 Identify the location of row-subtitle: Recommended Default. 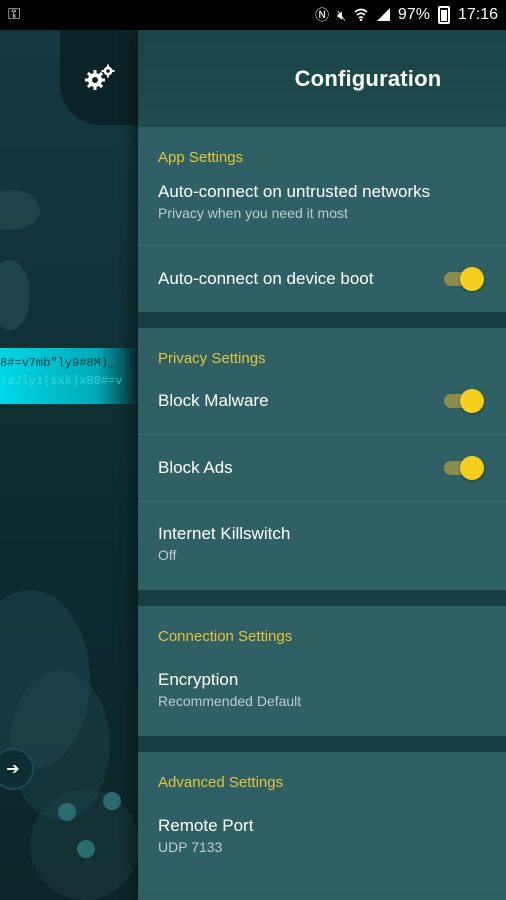
(230, 701).